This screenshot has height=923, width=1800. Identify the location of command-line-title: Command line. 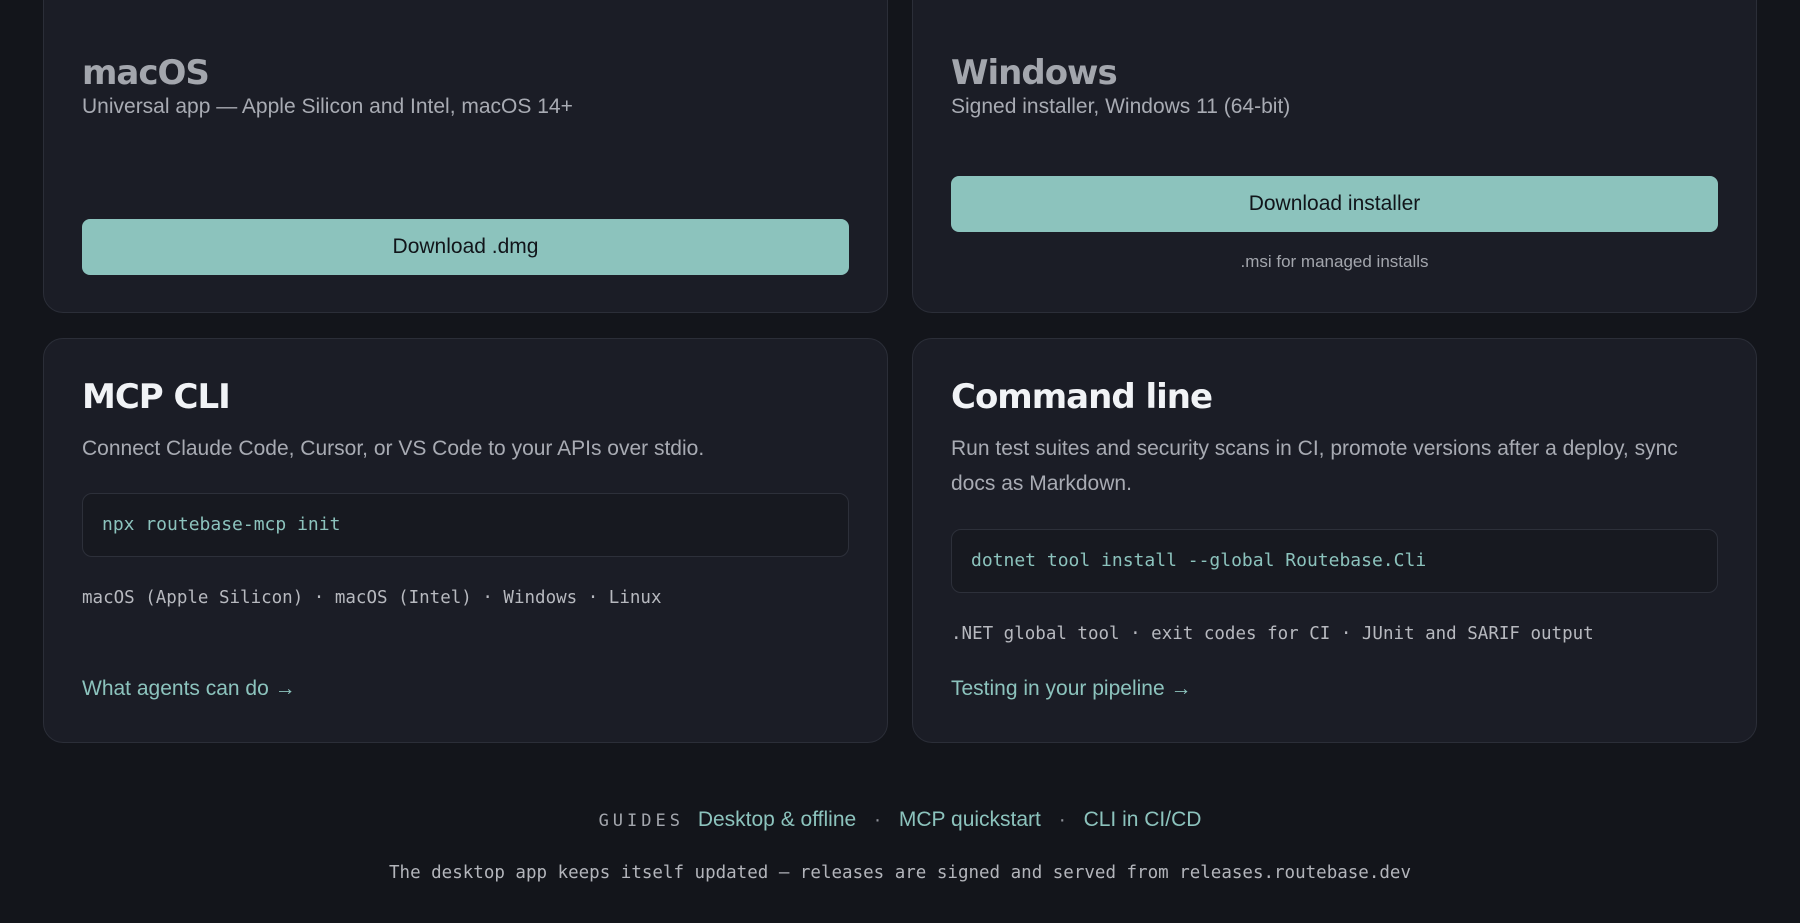
(1082, 397).